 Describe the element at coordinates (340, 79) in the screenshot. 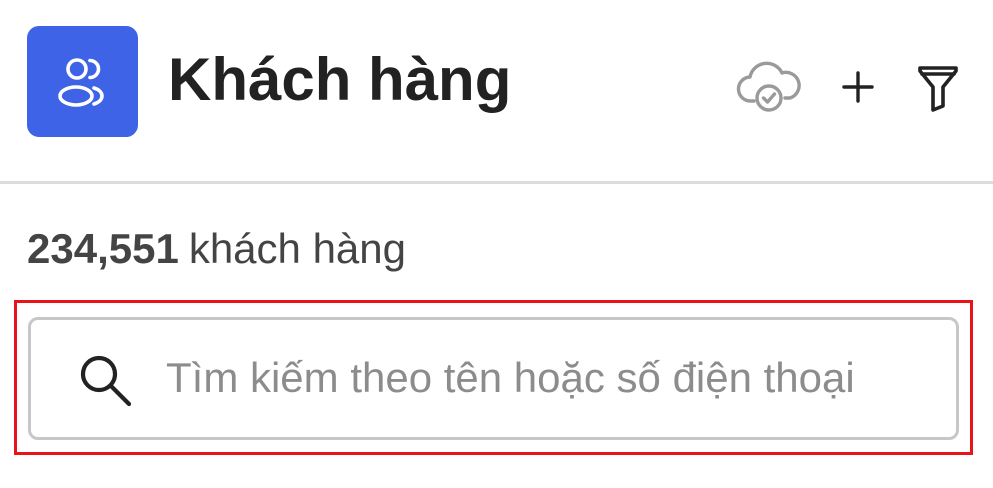

I see `page-title: Khách hàng` at that location.